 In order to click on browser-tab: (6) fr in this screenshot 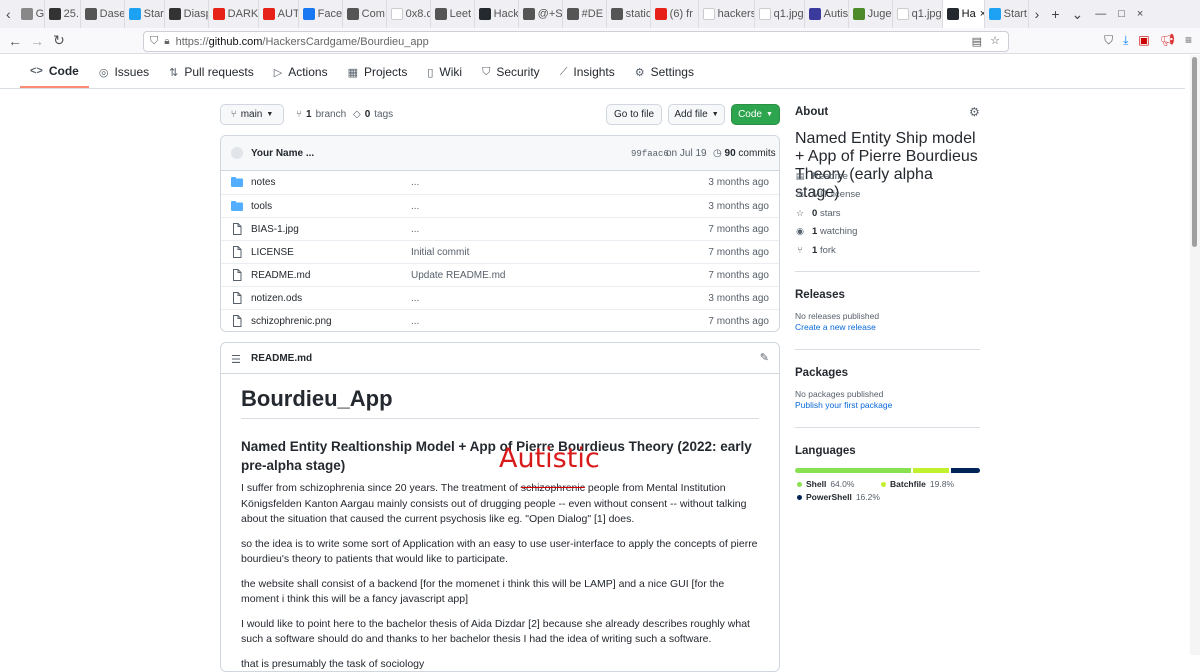, I will do `click(675, 14)`.